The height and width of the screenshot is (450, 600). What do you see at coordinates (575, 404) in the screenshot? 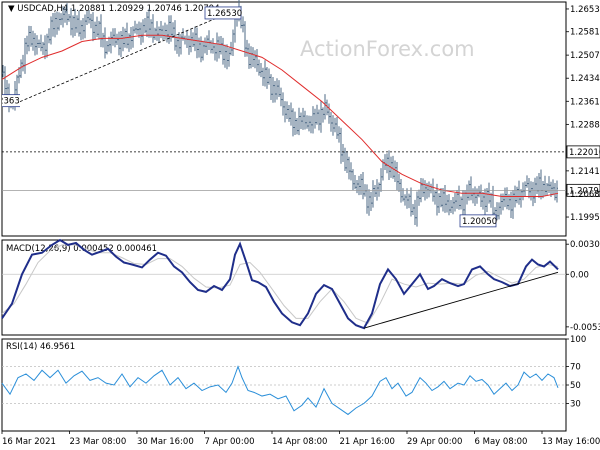
I see `rsi-y-tick-label: 30` at bounding box center [575, 404].